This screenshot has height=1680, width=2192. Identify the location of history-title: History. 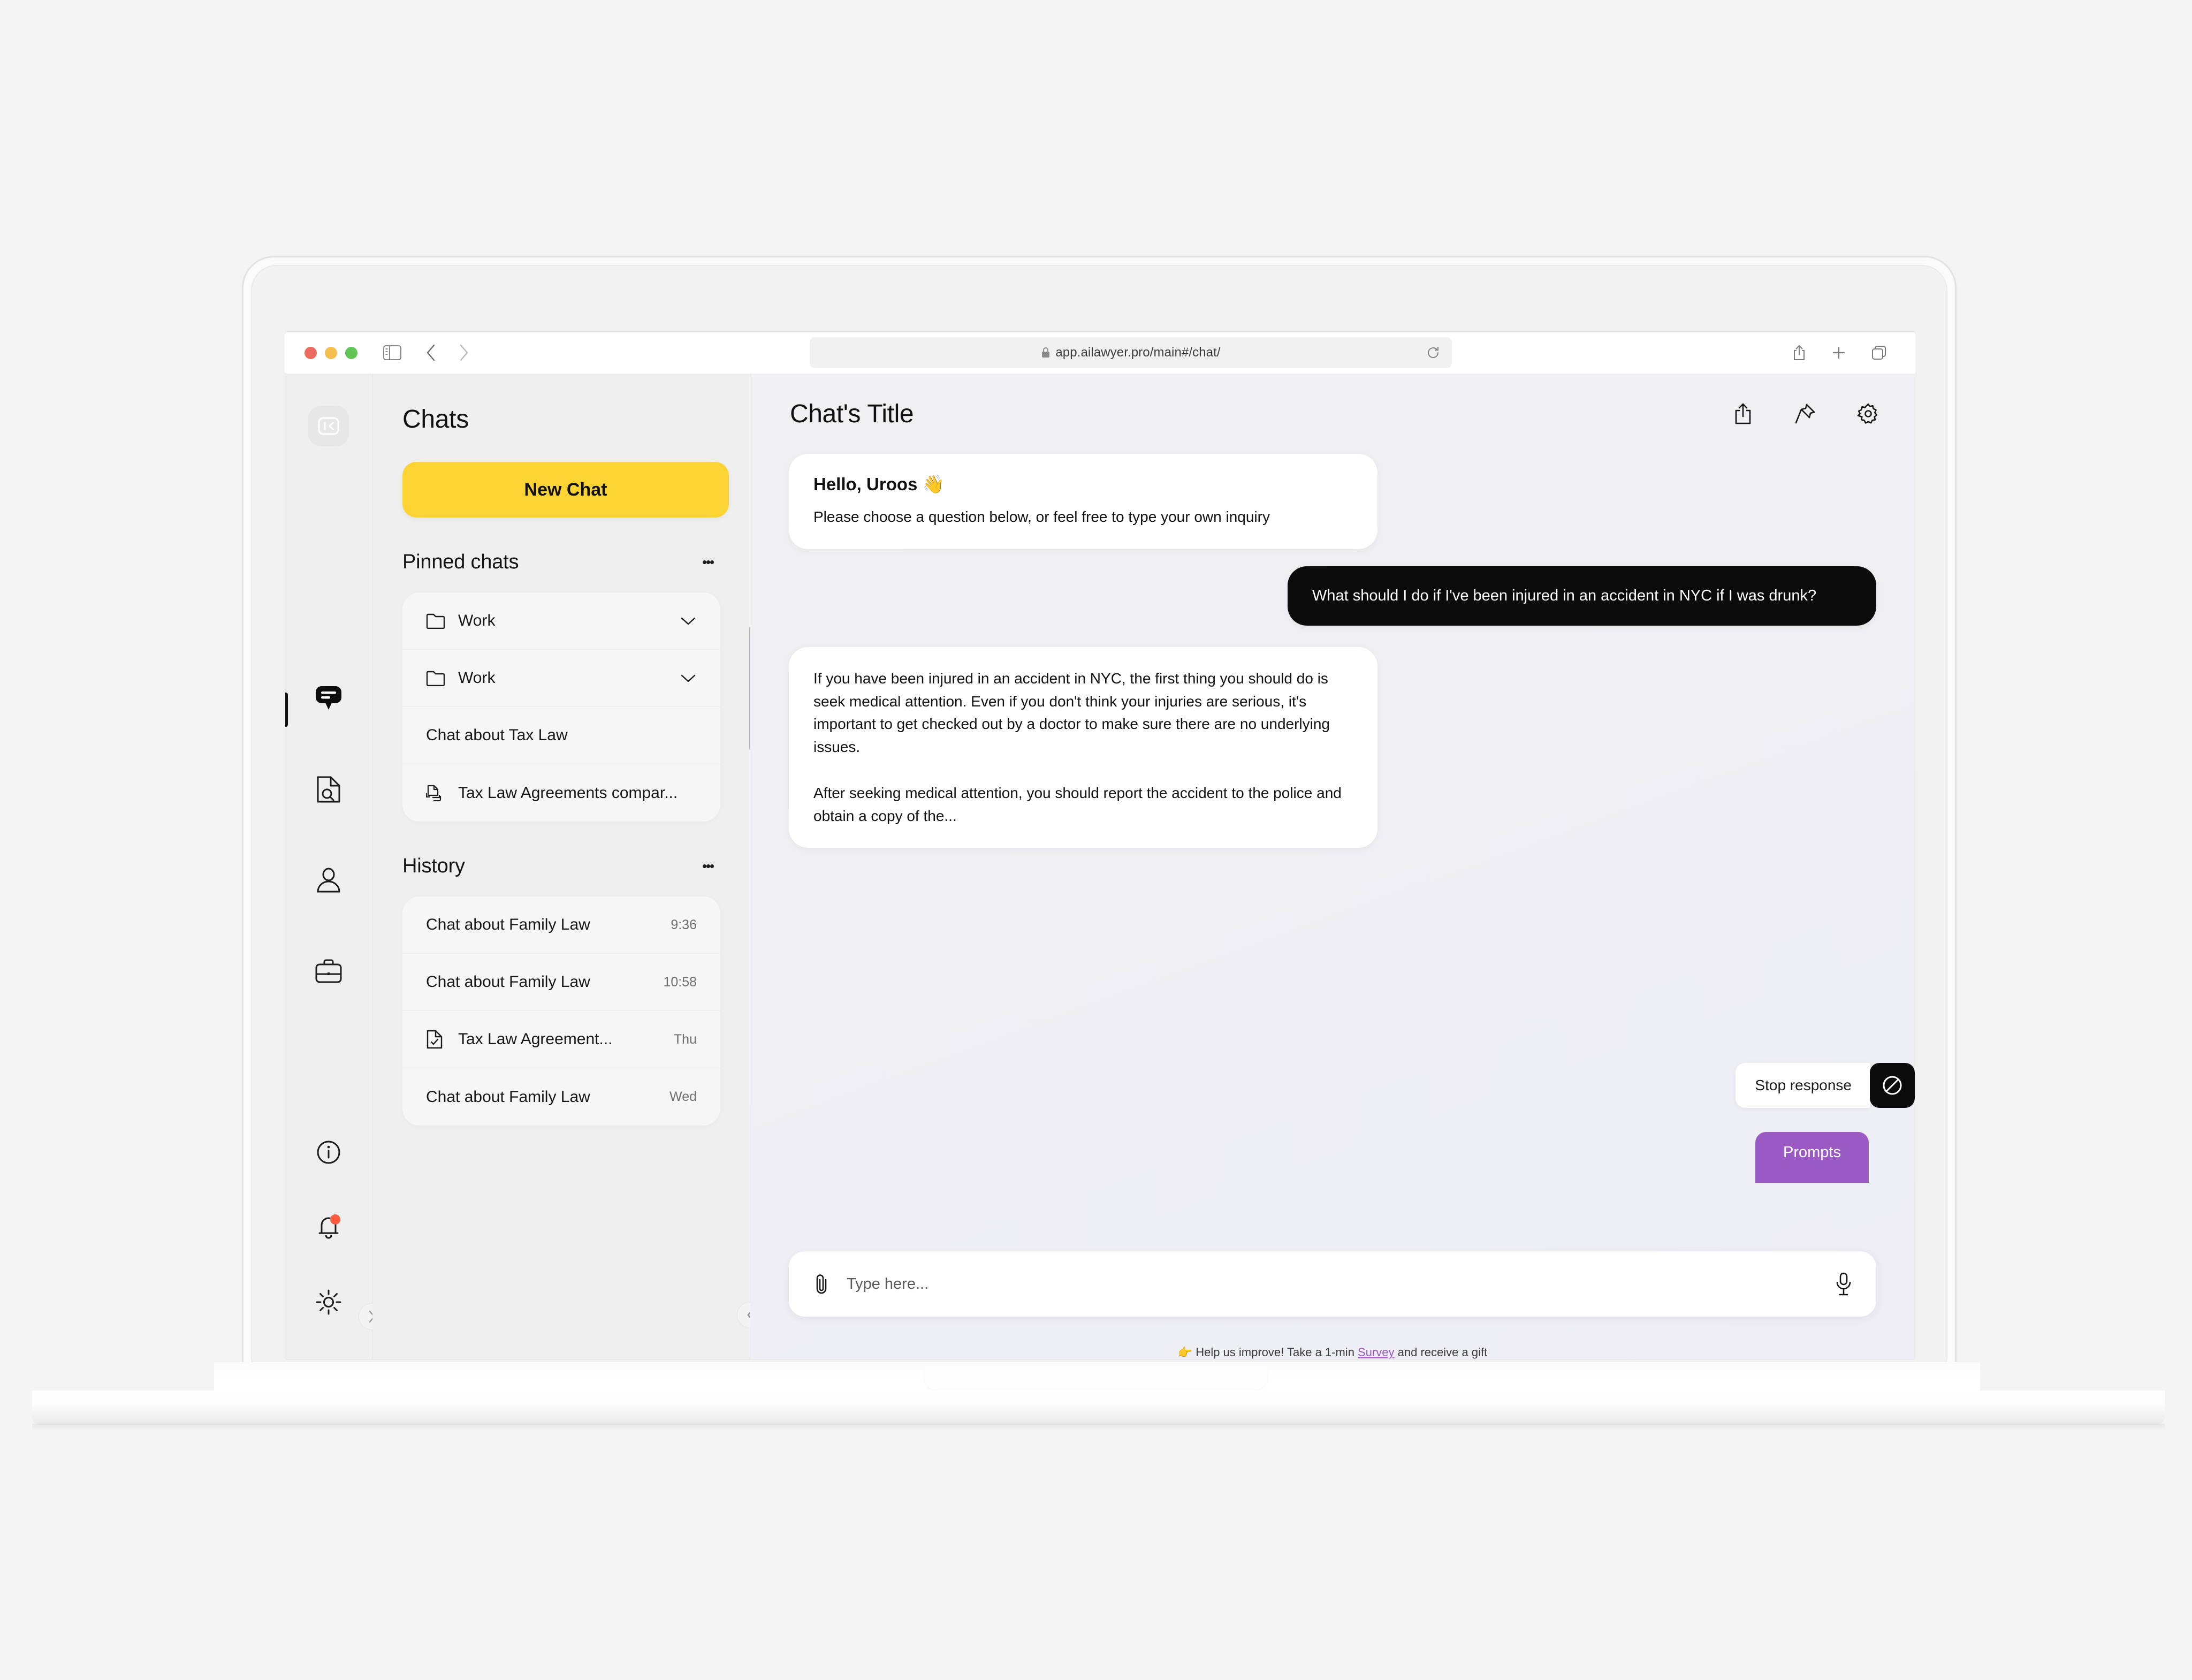
(433, 865).